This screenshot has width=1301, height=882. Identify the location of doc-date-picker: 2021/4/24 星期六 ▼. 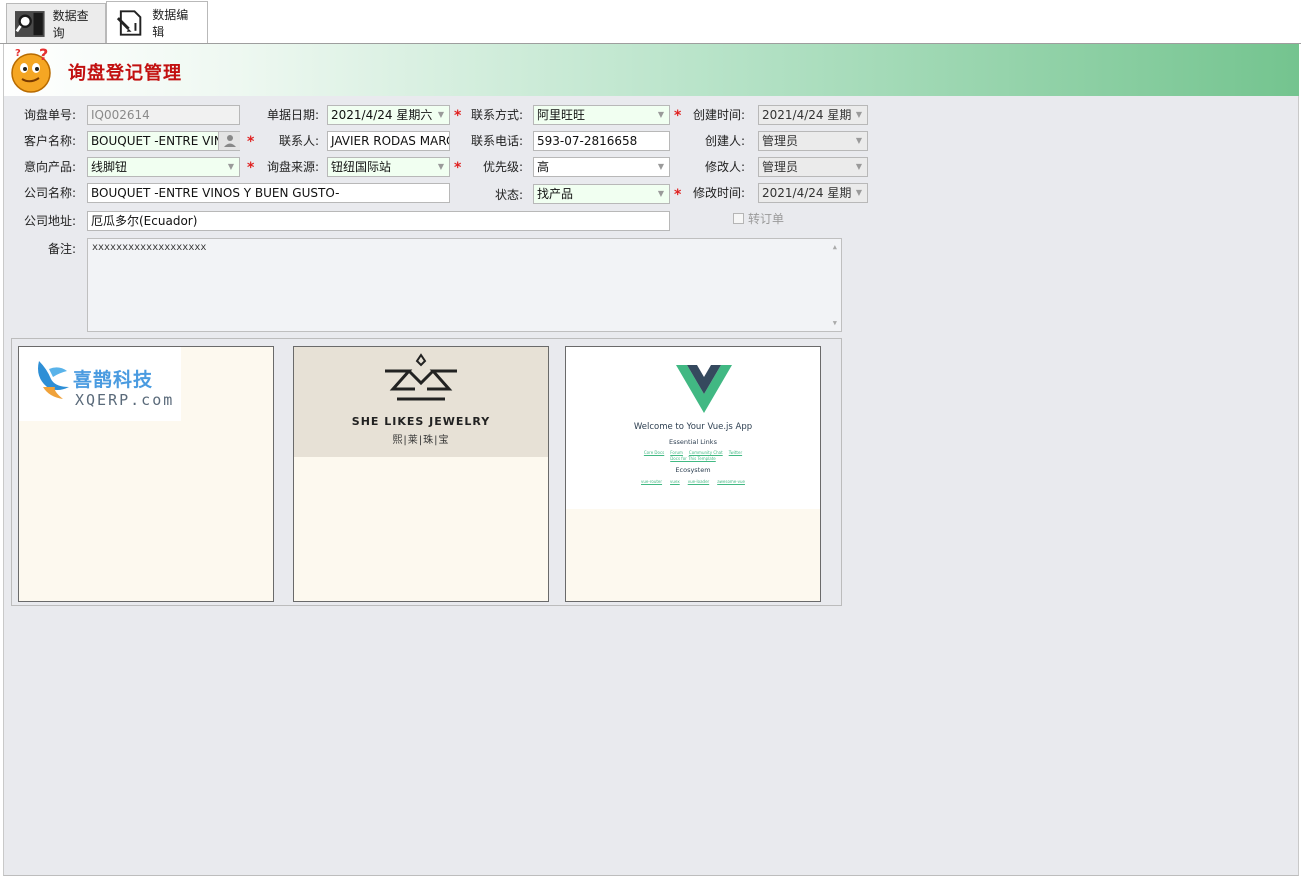
(388, 115).